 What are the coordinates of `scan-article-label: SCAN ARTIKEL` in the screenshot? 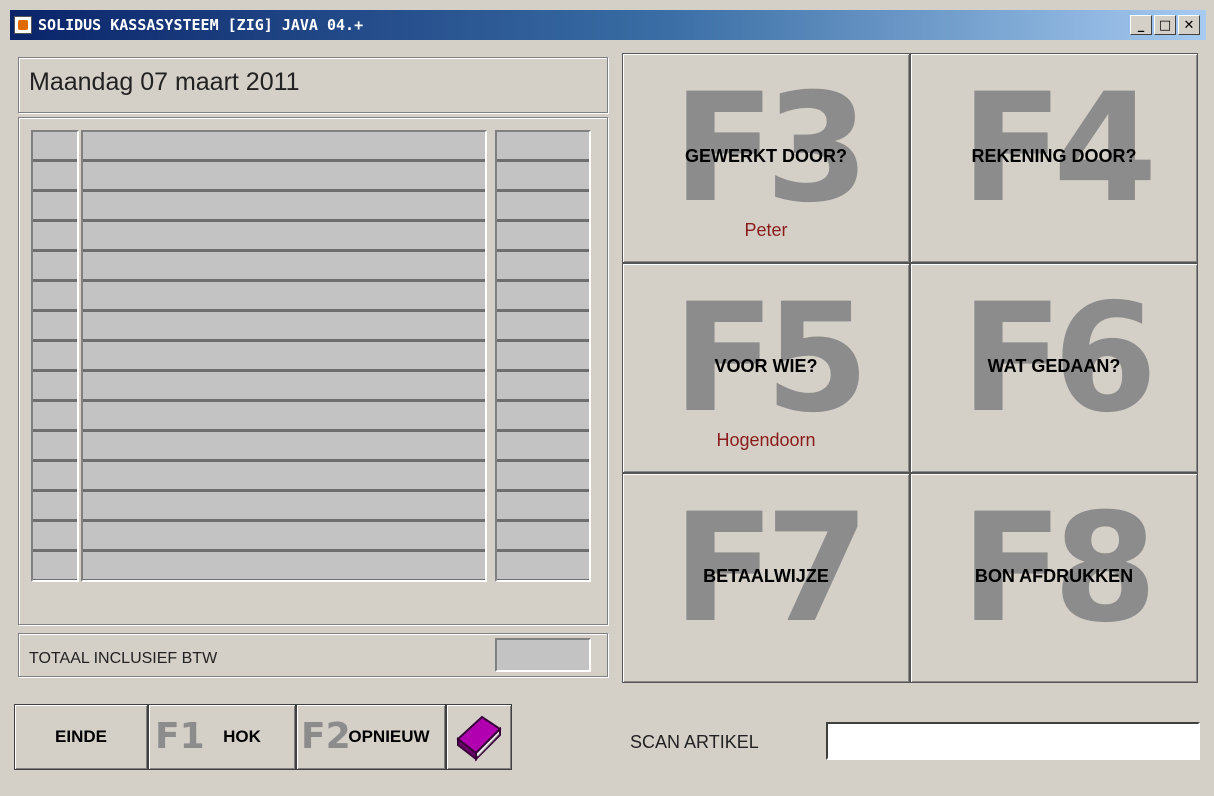 It's located at (694, 742).